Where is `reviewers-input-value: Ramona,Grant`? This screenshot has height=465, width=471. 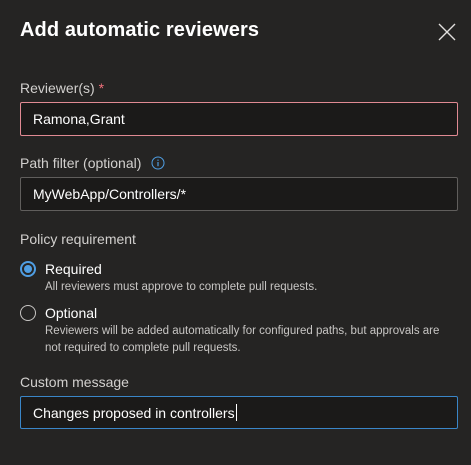
reviewers-input-value: Ramona,Grant is located at coordinates (79, 119).